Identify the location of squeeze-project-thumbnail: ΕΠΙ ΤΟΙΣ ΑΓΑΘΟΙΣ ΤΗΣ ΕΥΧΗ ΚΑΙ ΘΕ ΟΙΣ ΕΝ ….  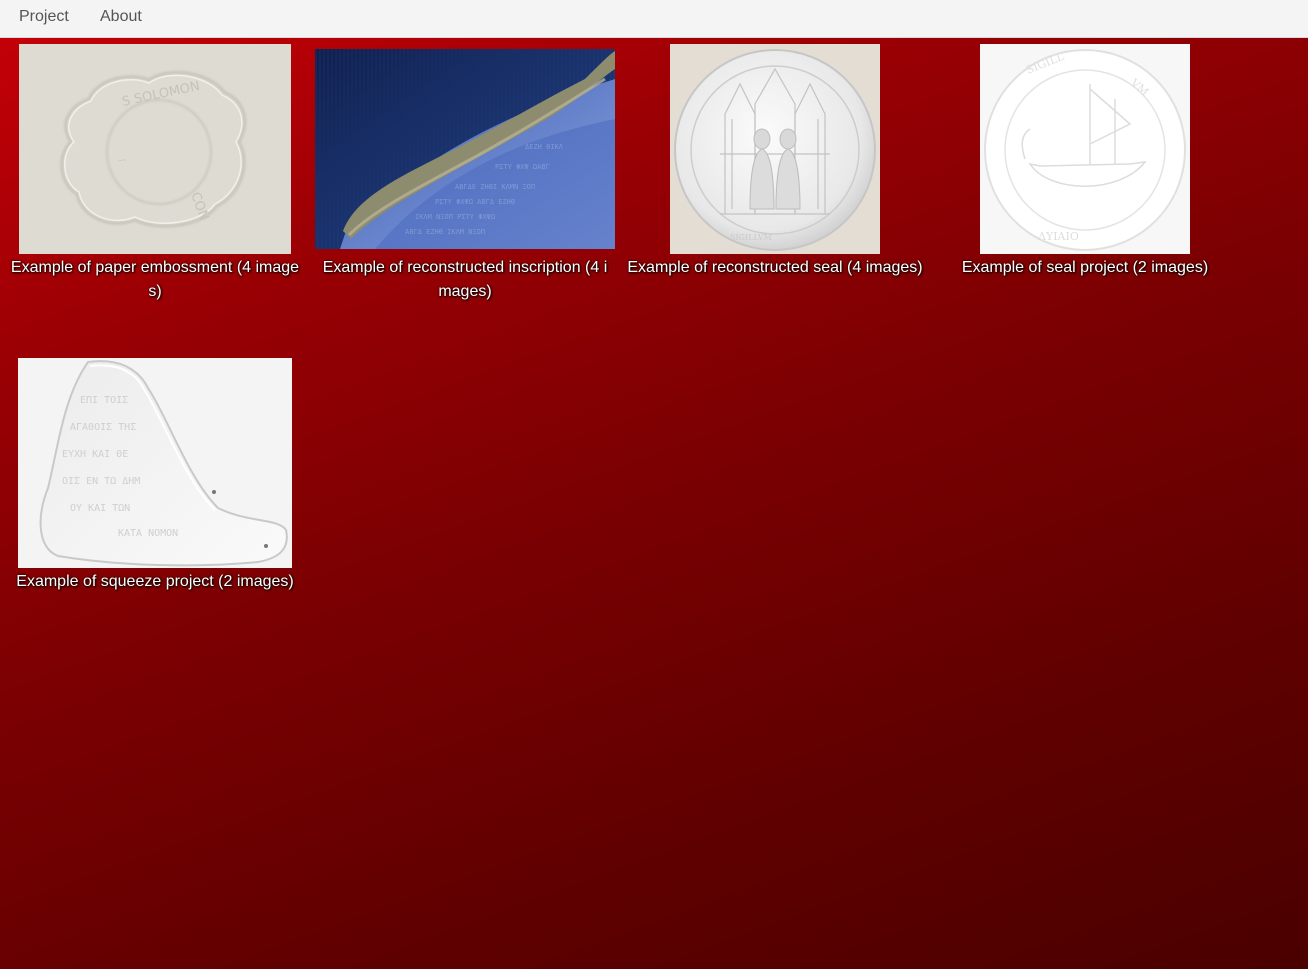
(155, 463).